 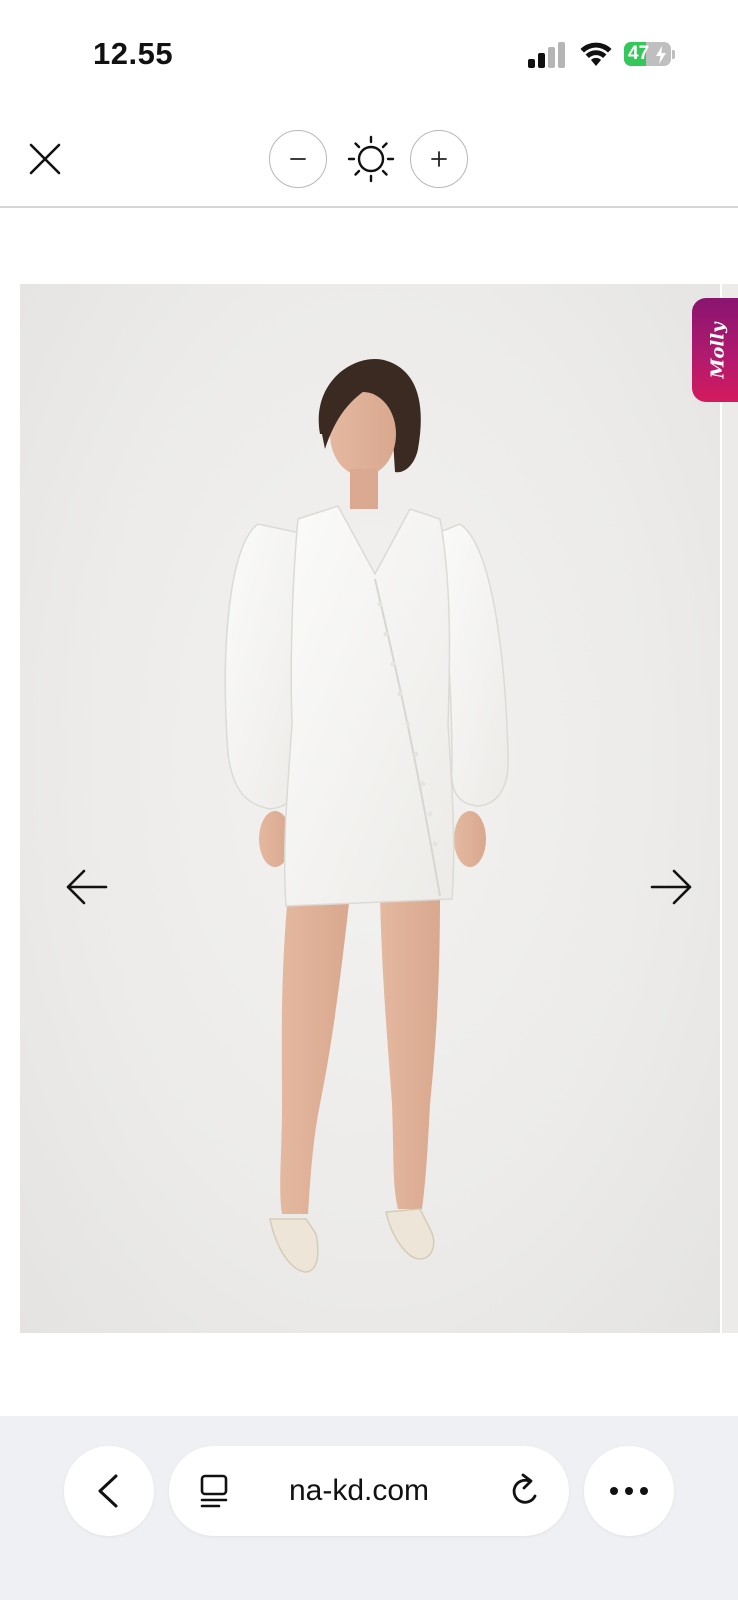 What do you see at coordinates (596, 54) in the screenshot?
I see `wifi-icon` at bounding box center [596, 54].